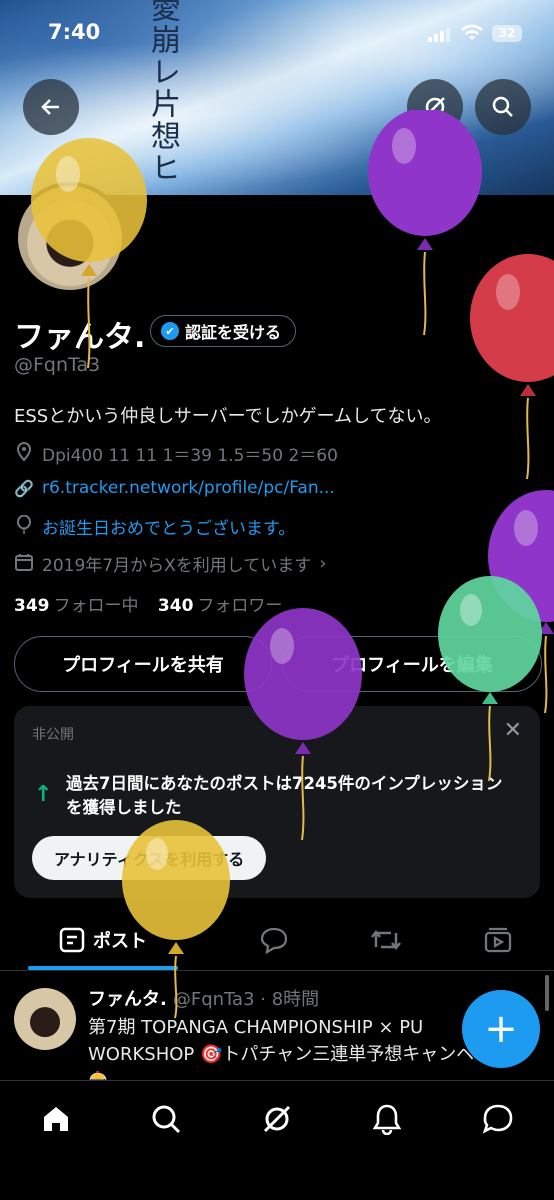  I want to click on bell-icon, so click(387, 1119).